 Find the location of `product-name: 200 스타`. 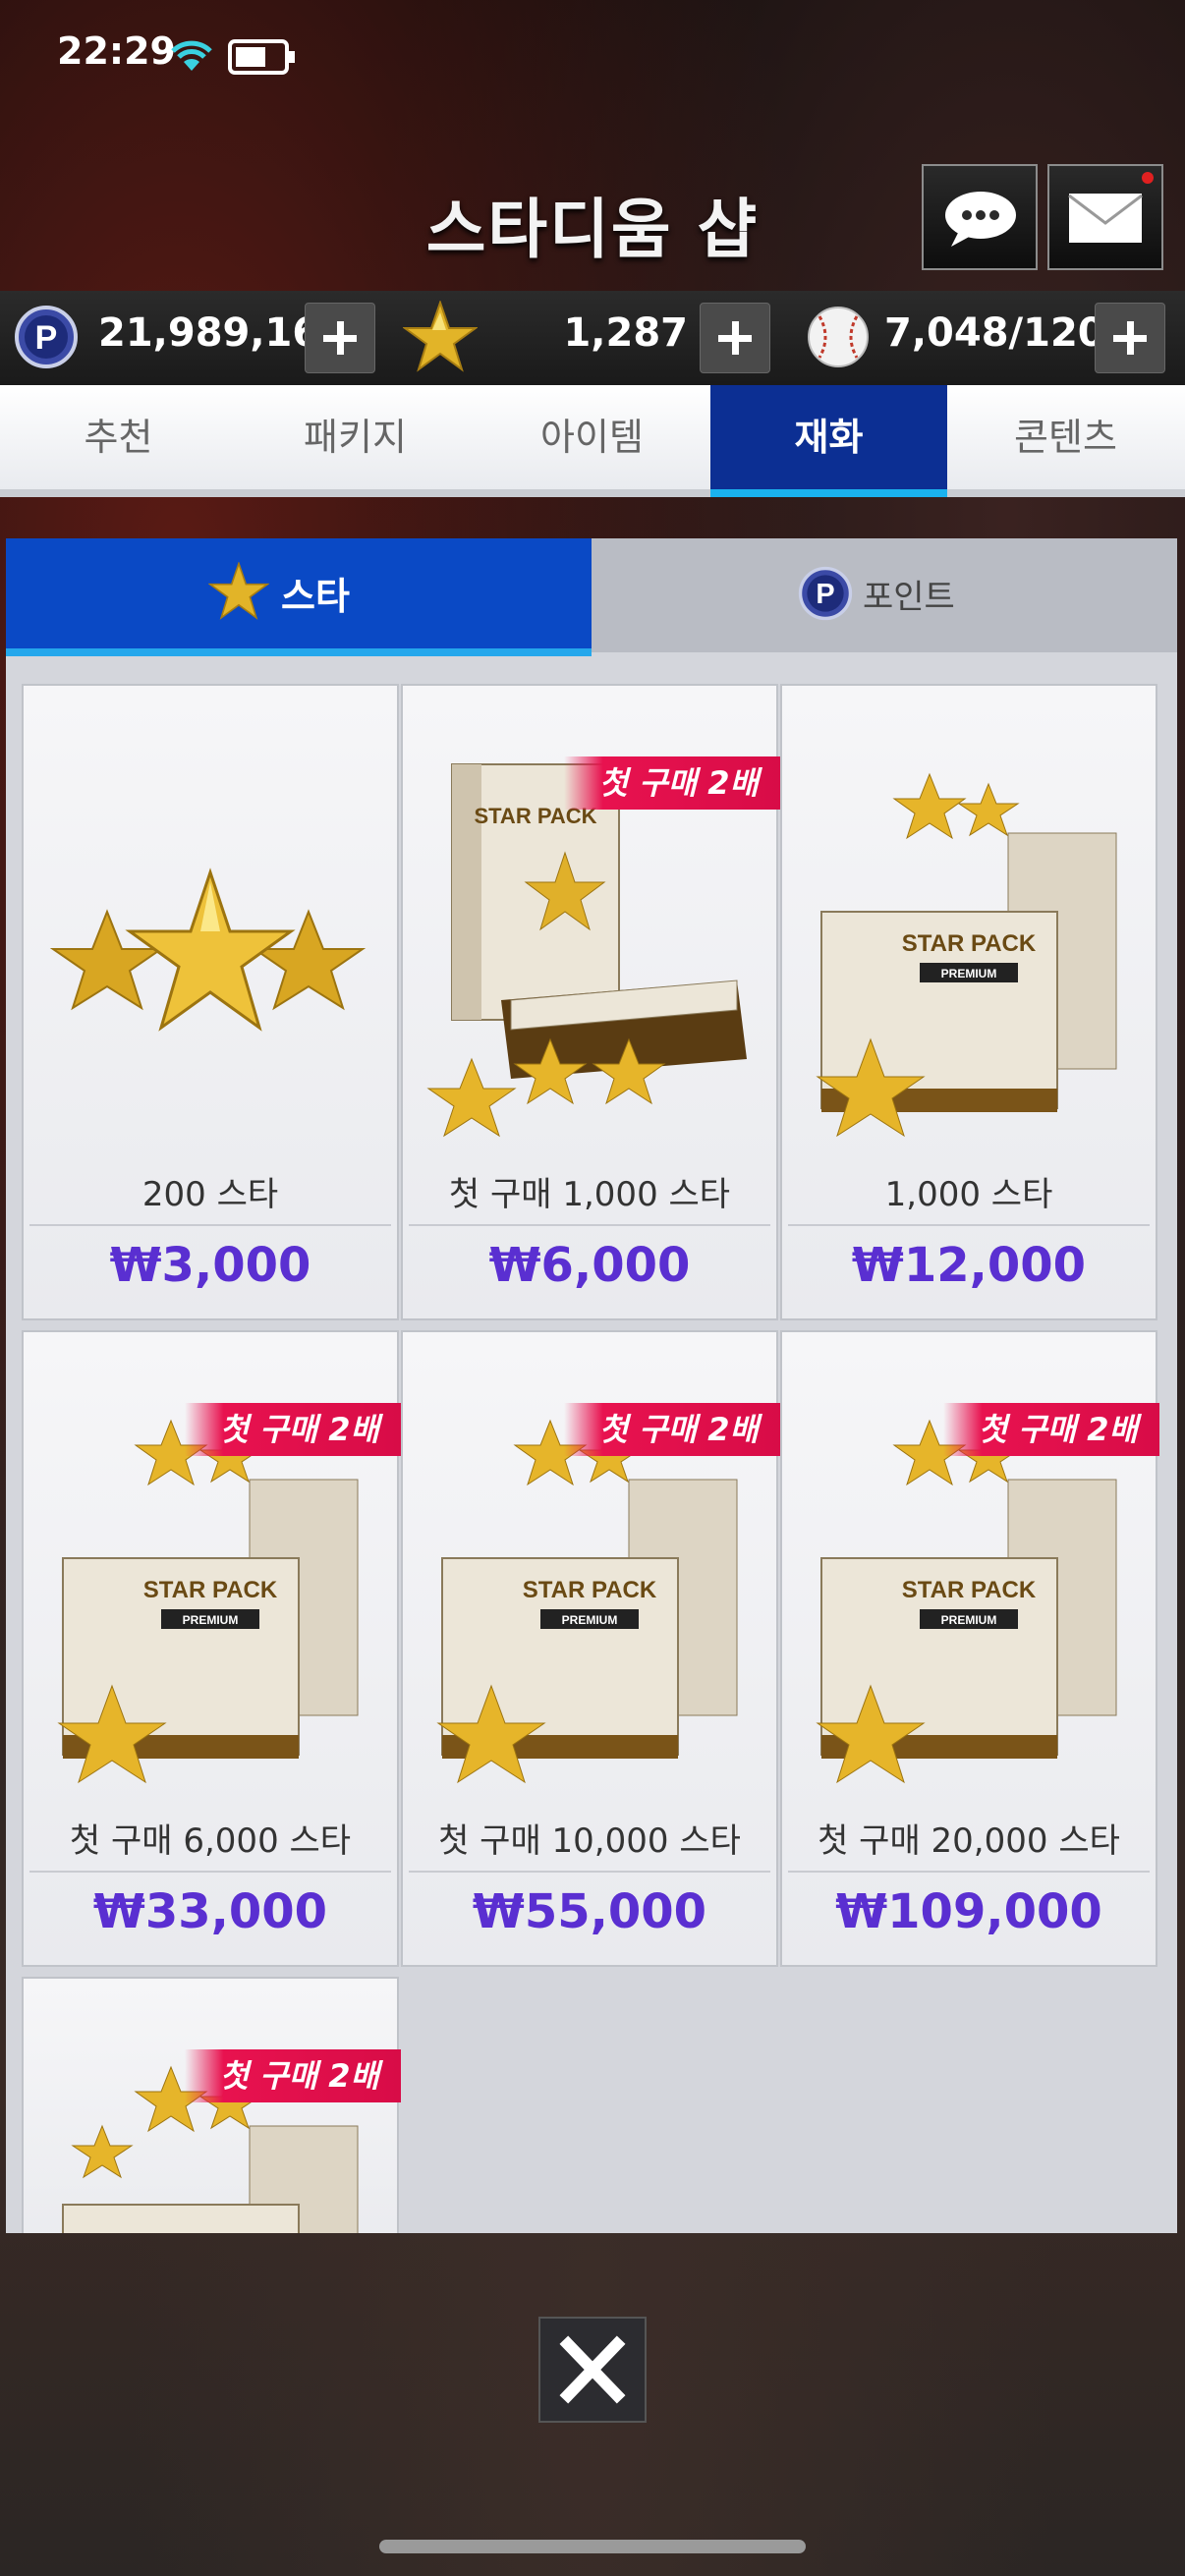

product-name: 200 스타 is located at coordinates (210, 1194).